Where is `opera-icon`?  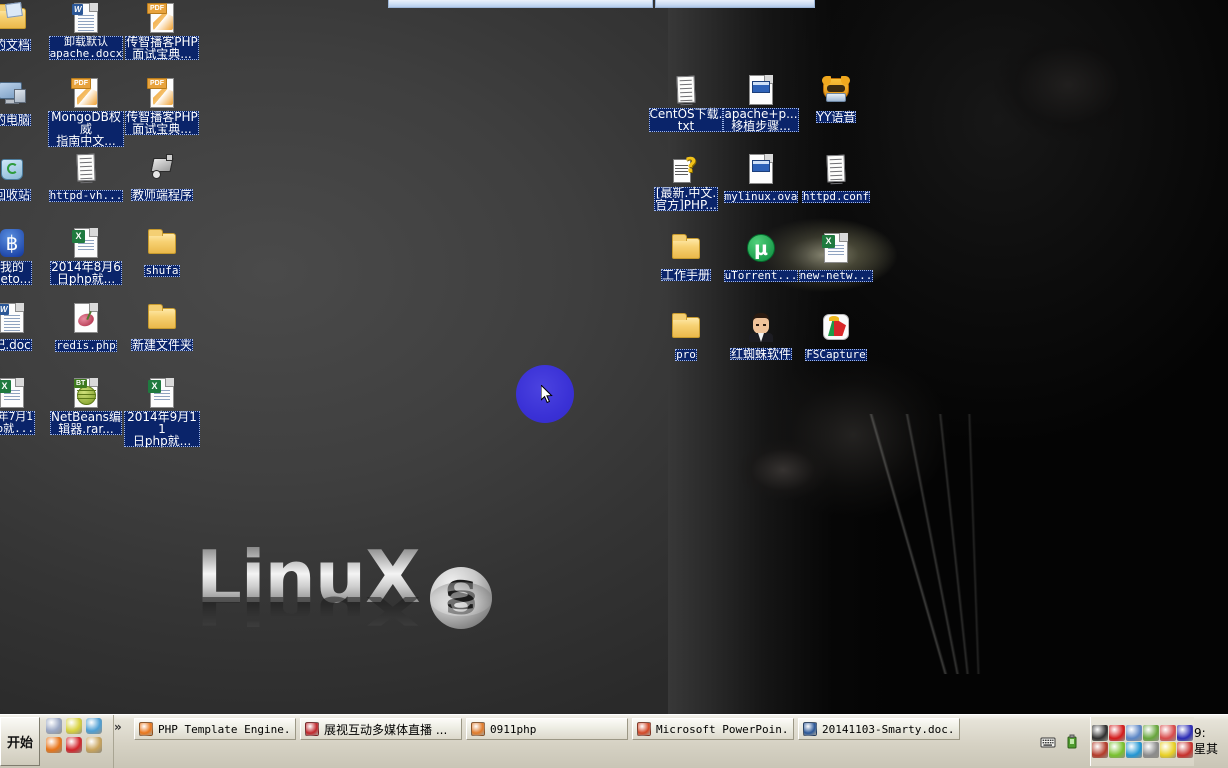
opera-icon is located at coordinates (74, 745).